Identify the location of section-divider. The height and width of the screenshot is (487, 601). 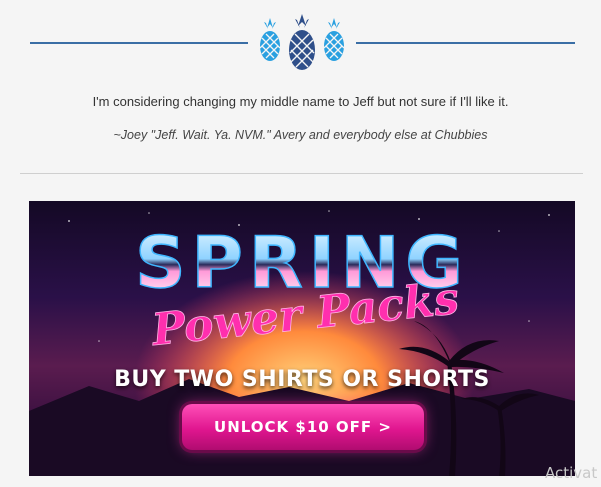
(301, 173).